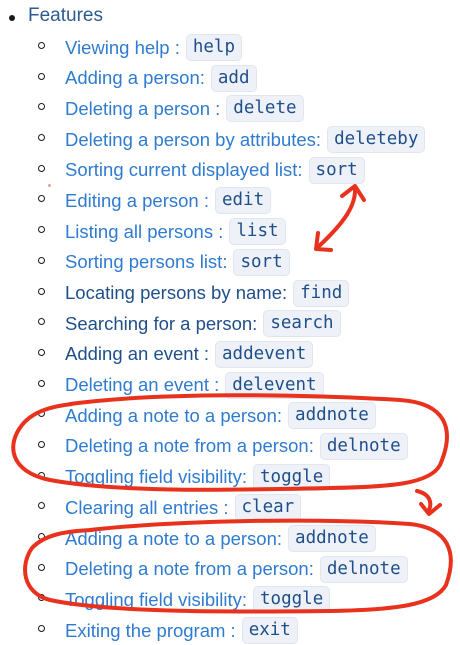 This screenshot has width=460, height=645. What do you see at coordinates (193, 140) in the screenshot?
I see `feature-link: Deleting a person by attributes:` at bounding box center [193, 140].